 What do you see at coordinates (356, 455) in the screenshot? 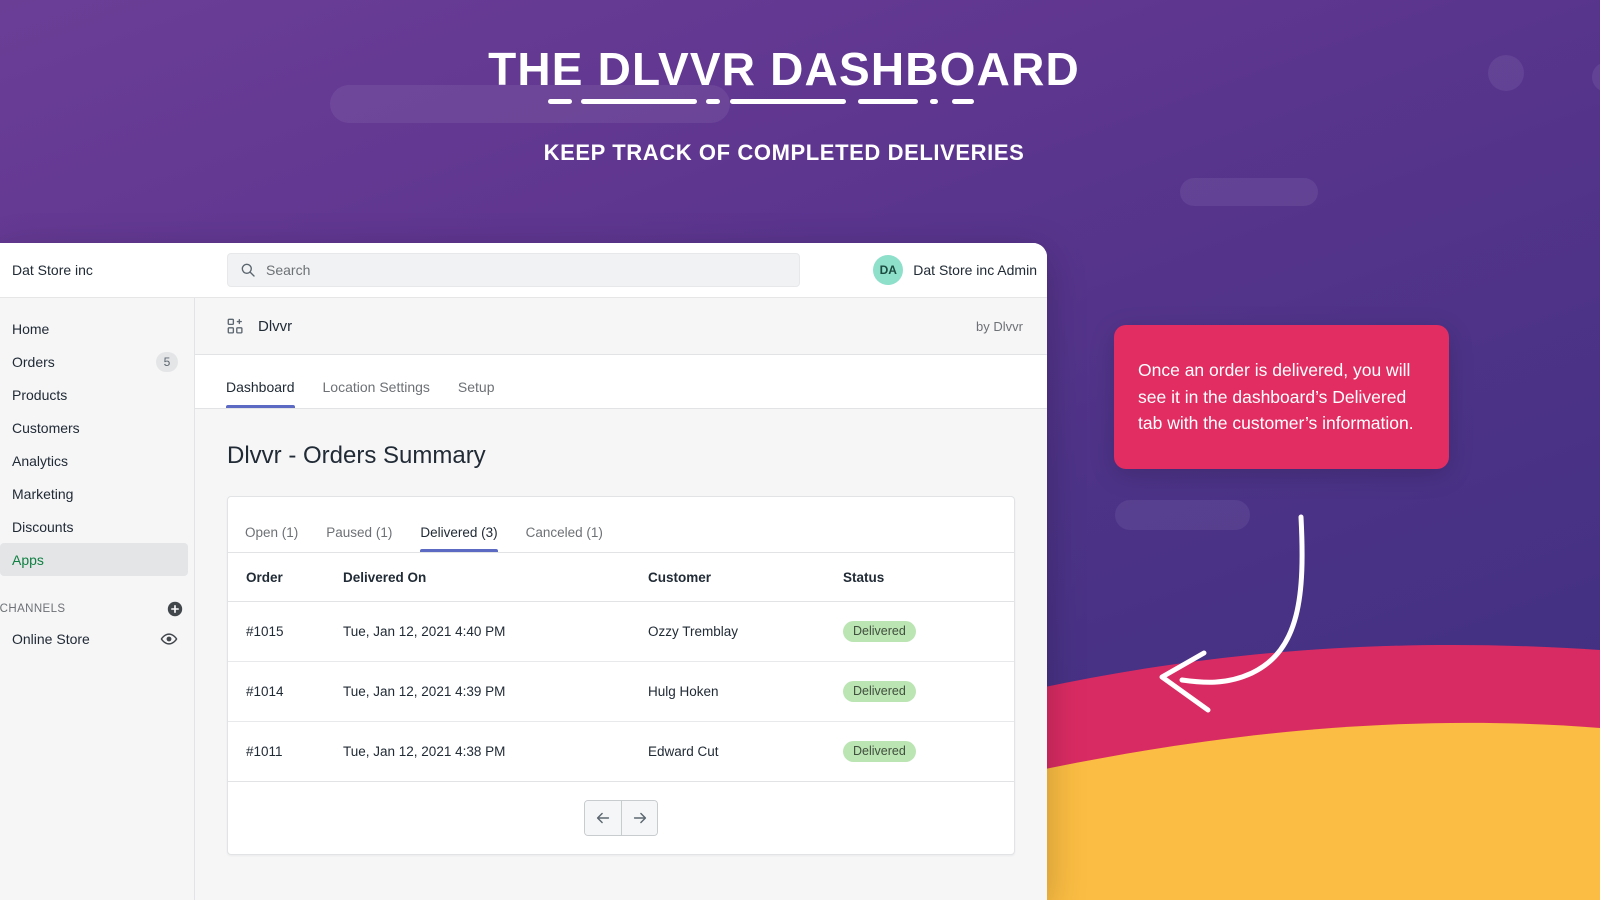
I see `page-title: Dlvvr - Orders Summary` at bounding box center [356, 455].